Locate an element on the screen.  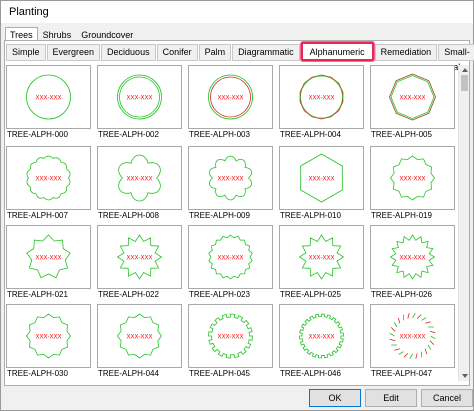
ok-button: OK is located at coordinates (335, 398).